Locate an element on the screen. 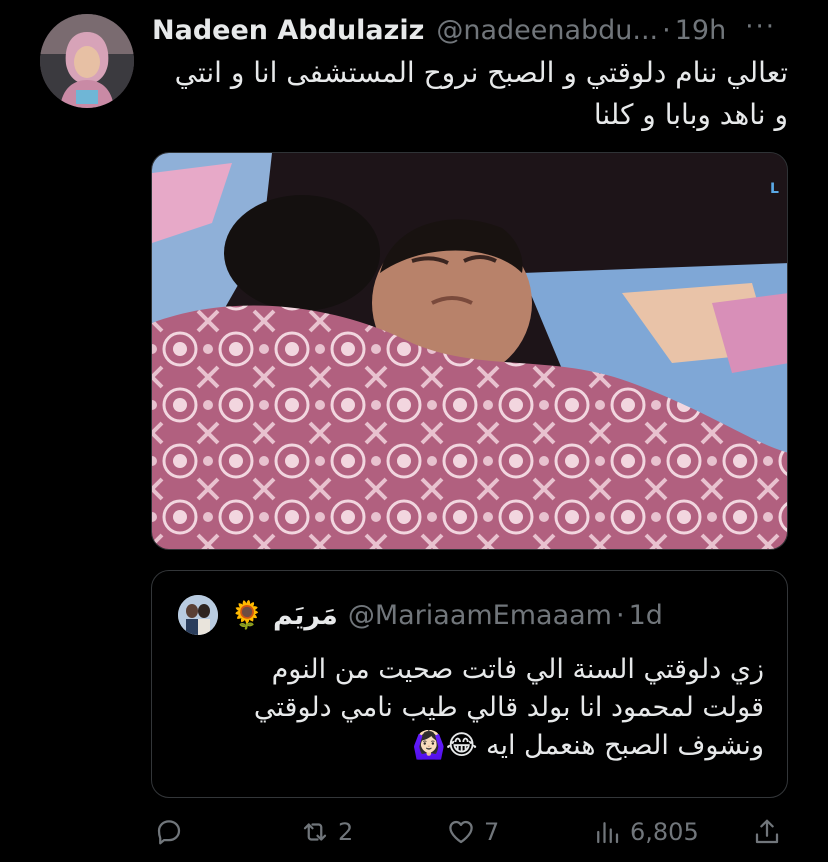  quoted-tweet-header: مَريَم 🌻 @MariaamEmaaam · 1d is located at coordinates (420, 615).